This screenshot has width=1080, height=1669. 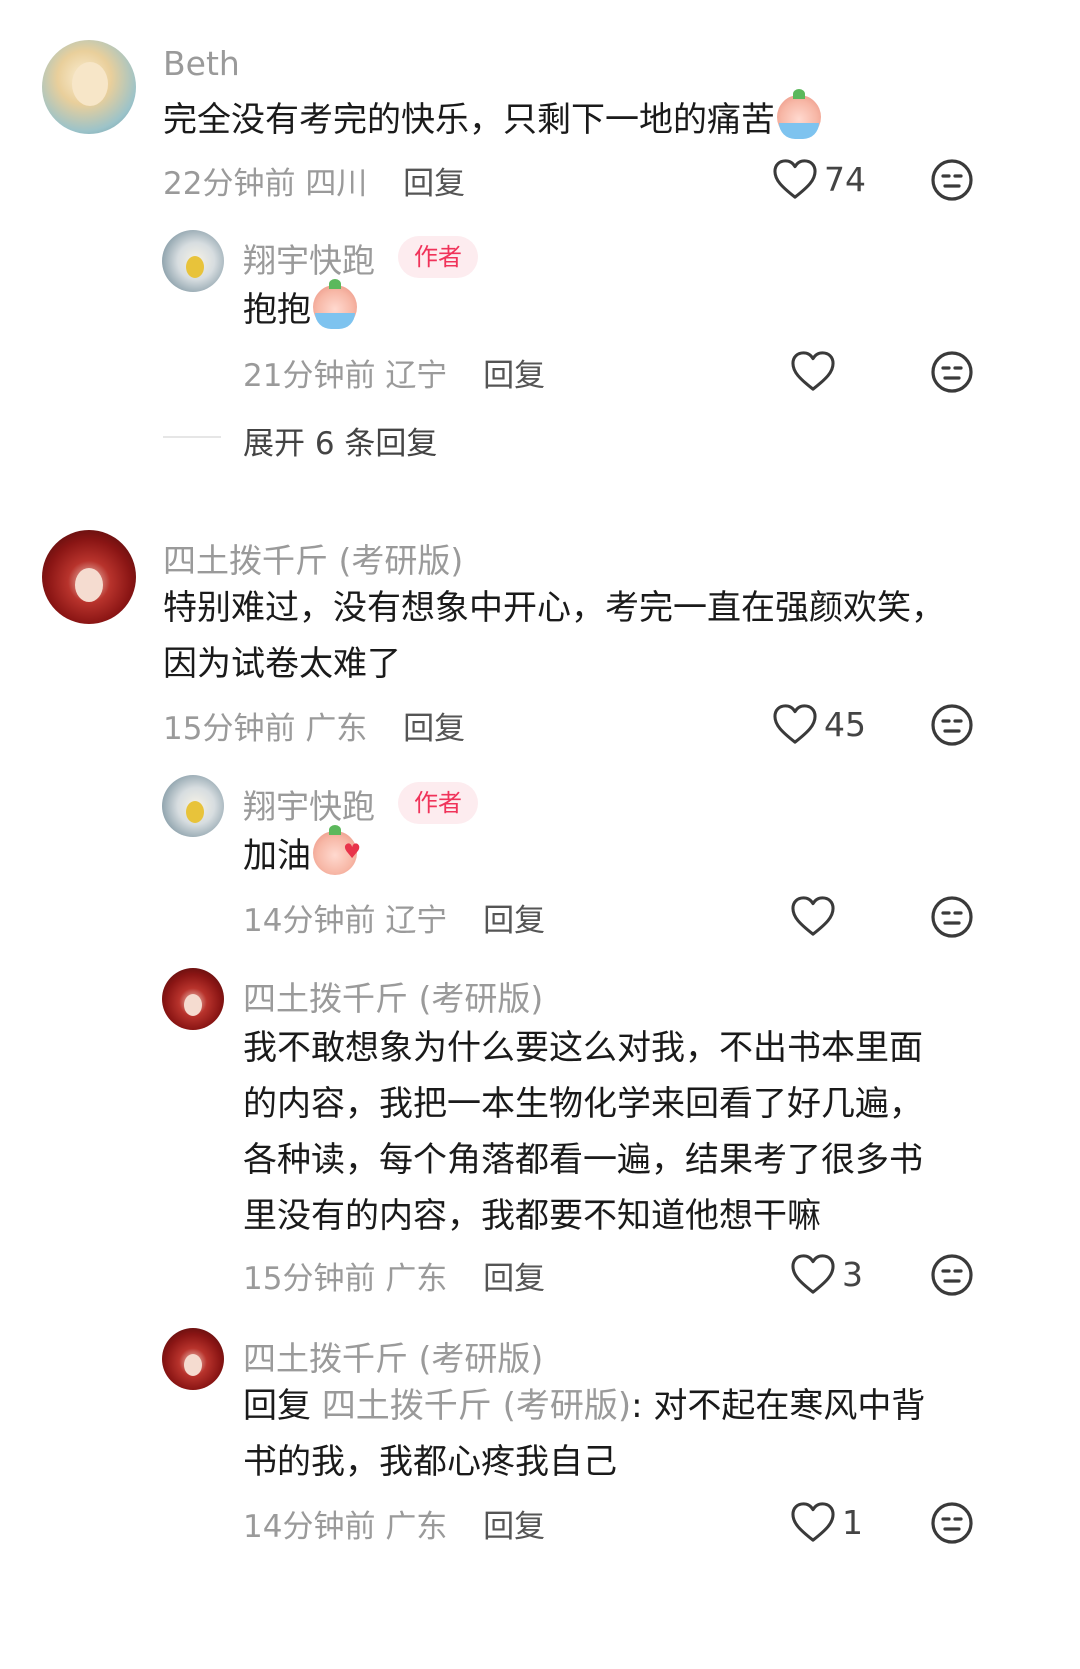 I want to click on reply-text-line: 回复 四土拨千斤 (考研版): 对不起在寒风中背, so click(x=584, y=1406).